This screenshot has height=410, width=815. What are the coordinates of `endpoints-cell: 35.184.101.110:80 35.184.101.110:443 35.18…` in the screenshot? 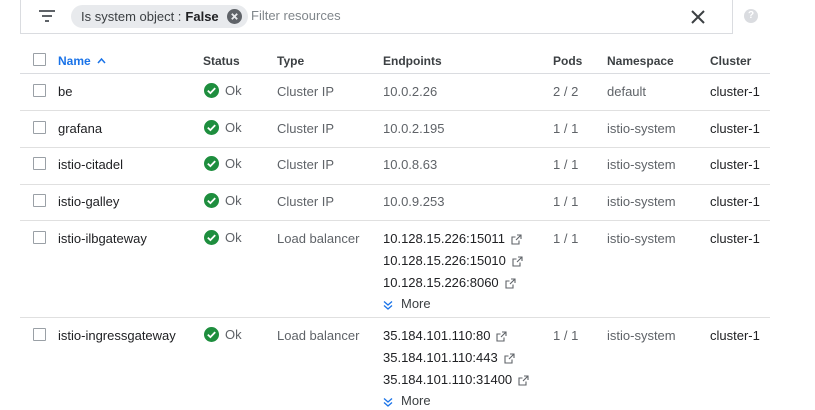 It's located at (456, 367).